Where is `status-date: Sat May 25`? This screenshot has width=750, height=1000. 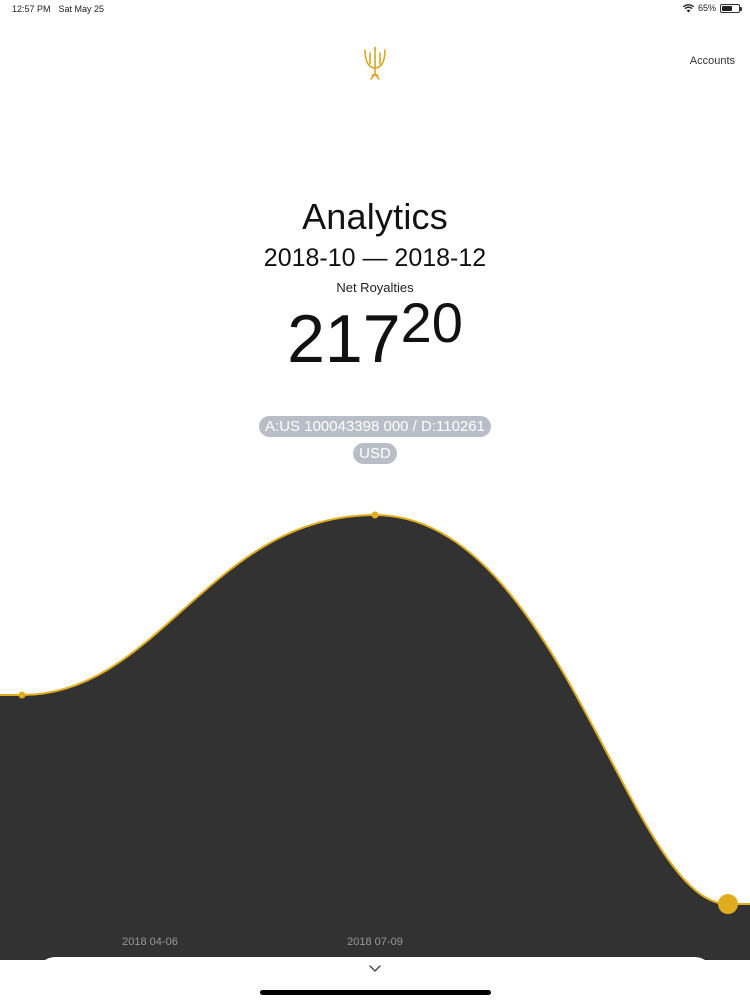
status-date: Sat May 25 is located at coordinates (81, 9).